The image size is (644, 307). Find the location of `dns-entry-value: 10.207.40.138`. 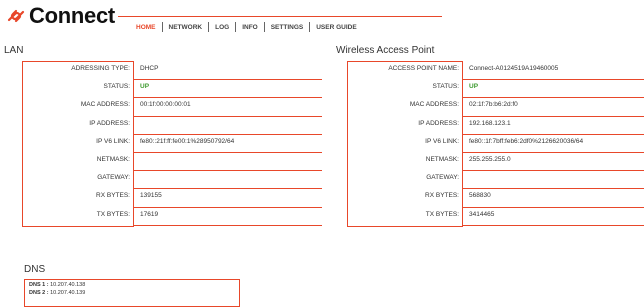

dns-entry-value: 10.207.40.138 is located at coordinates (67, 285).